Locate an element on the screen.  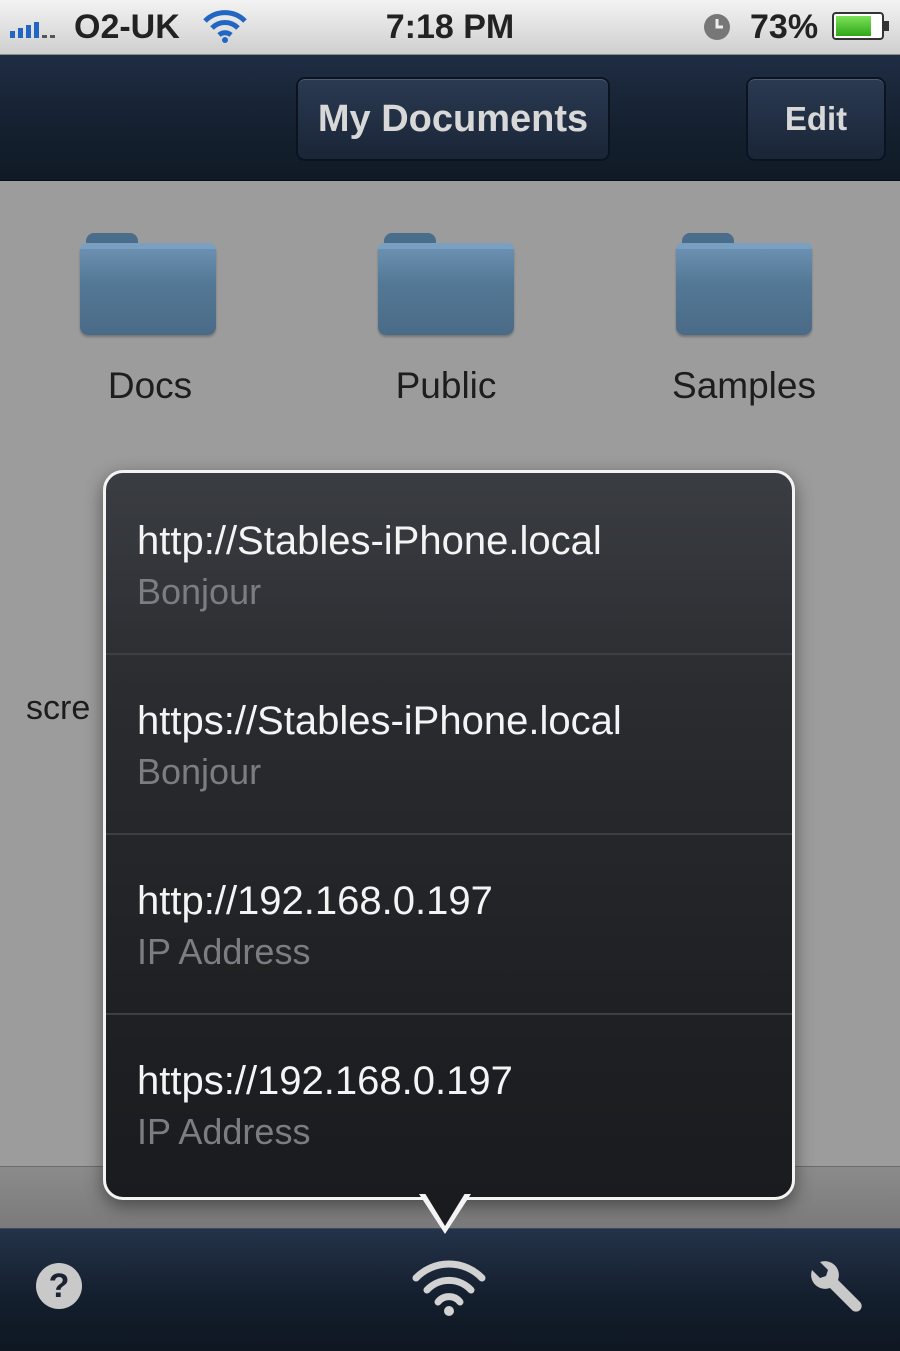
battery-icon is located at coordinates (860, 26).